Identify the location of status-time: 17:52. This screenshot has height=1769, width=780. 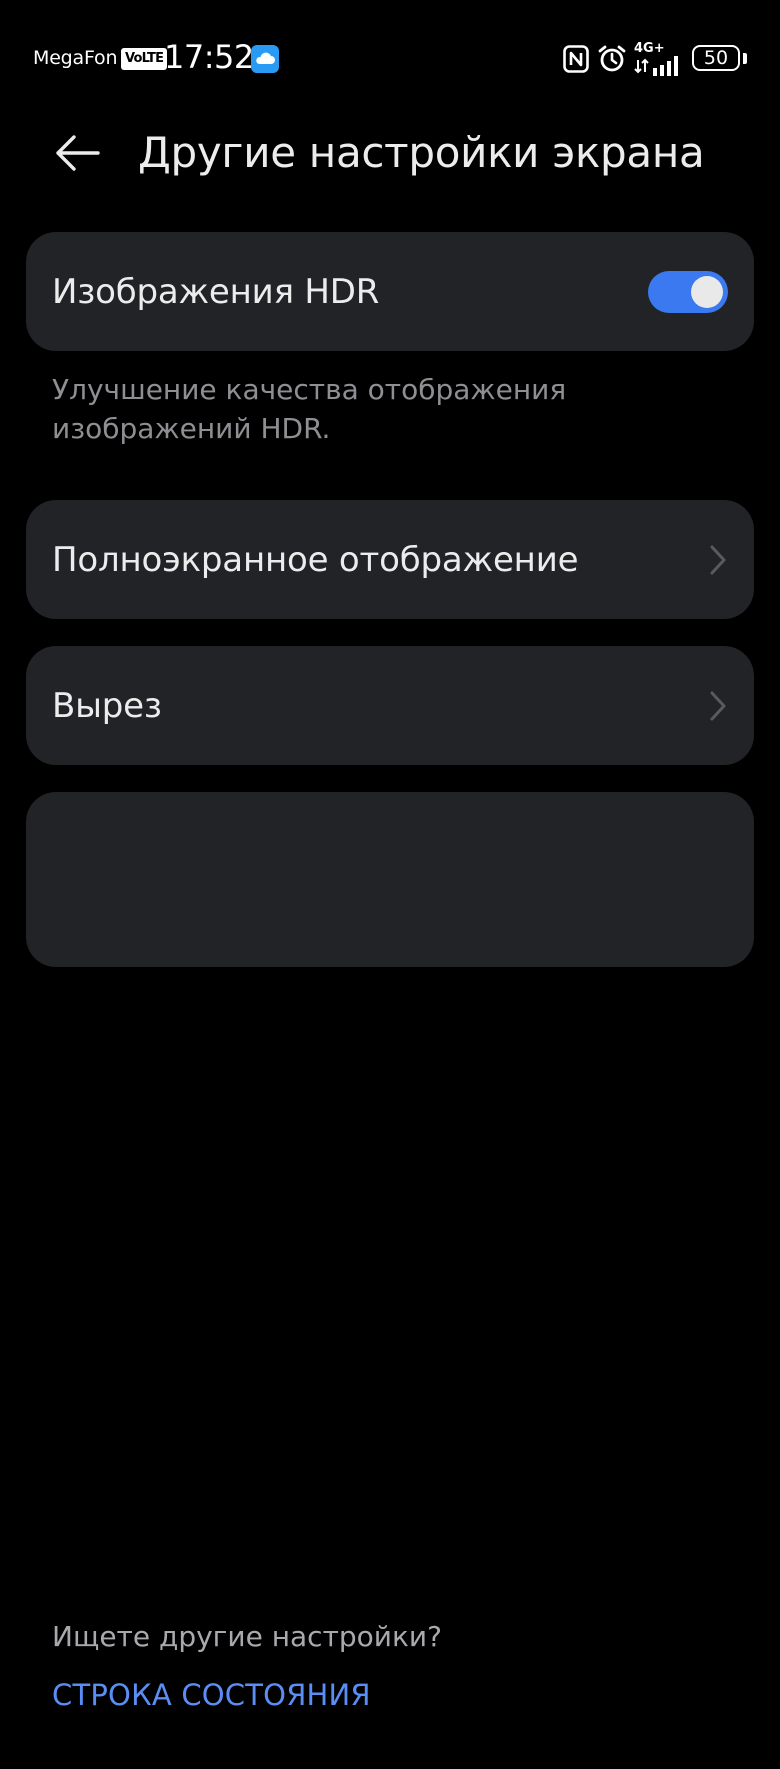
(209, 57).